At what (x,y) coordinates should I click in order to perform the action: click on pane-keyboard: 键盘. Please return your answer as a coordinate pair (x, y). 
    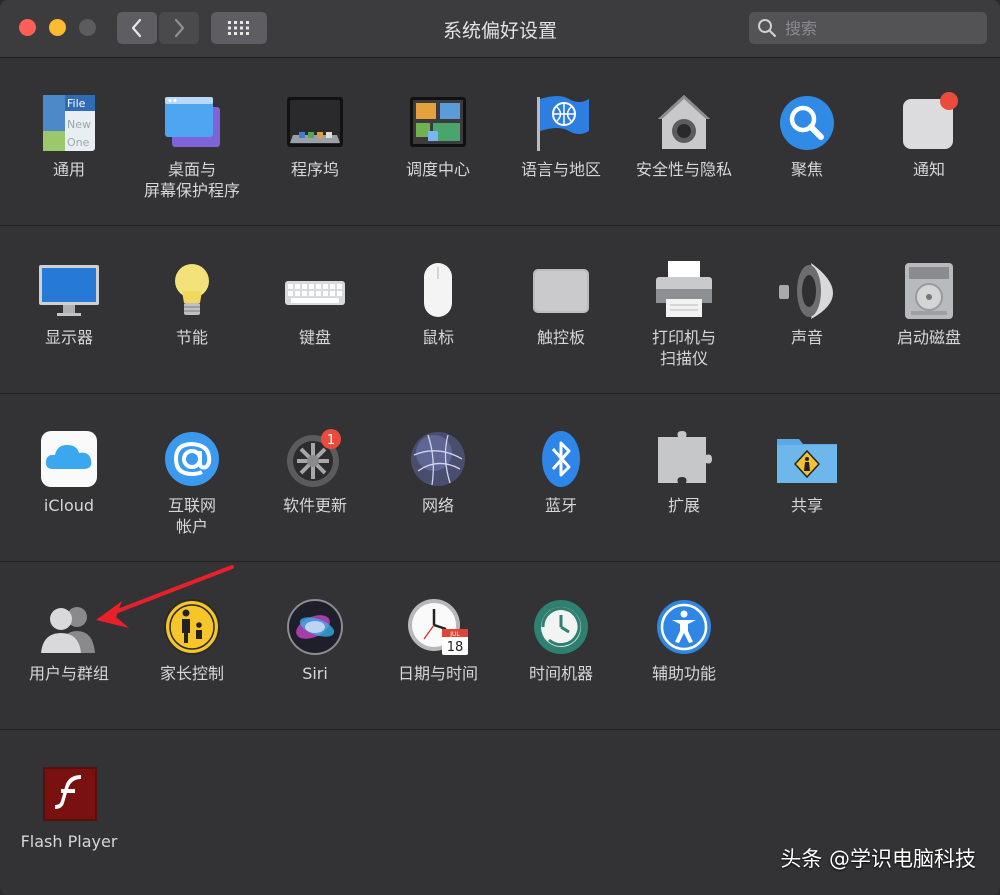
    Looking at the image, I should click on (315, 309).